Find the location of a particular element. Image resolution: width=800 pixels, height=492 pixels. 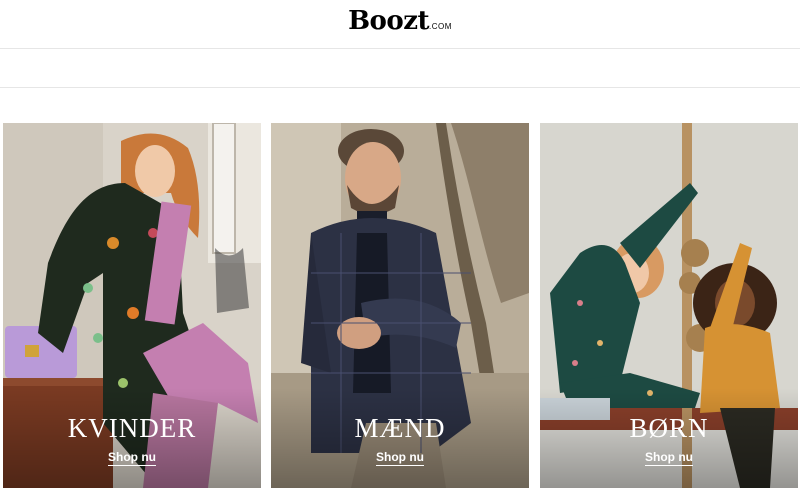

kvinder-shop-label: Shop nu is located at coordinates (132, 458).